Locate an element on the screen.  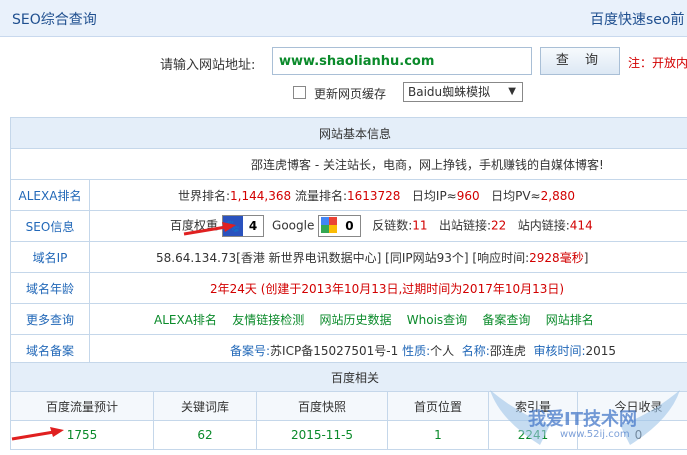
value-home-position: 1 is located at coordinates (438, 435).